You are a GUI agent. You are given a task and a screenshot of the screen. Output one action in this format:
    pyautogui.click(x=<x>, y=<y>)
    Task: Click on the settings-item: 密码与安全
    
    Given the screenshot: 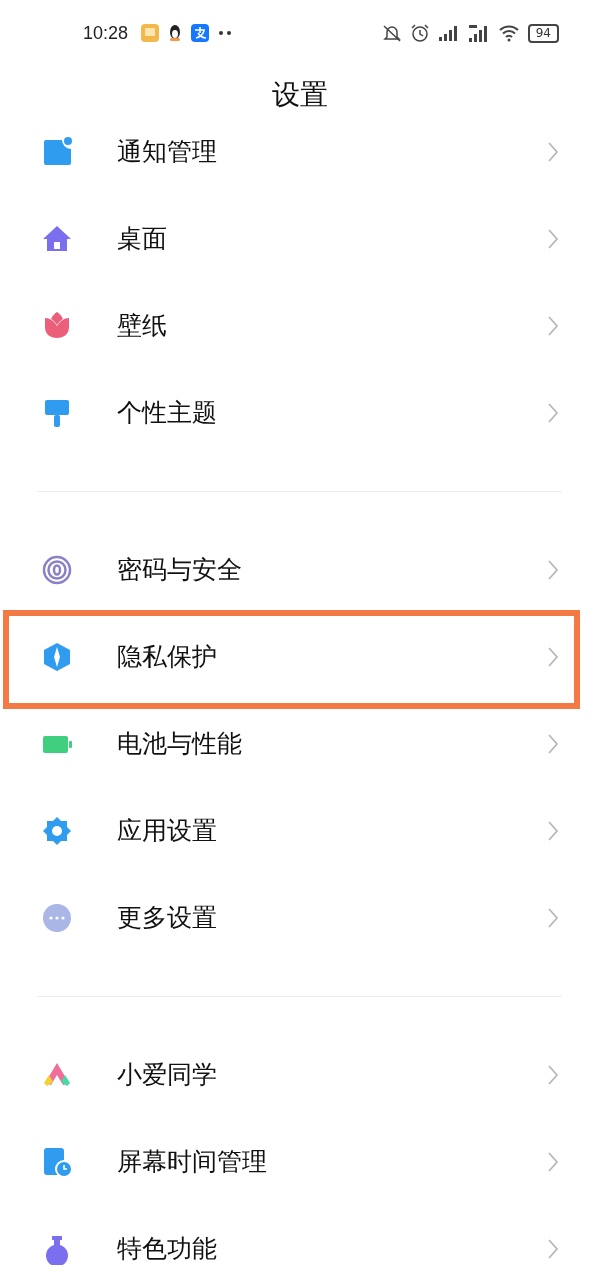 What is the action you would take?
    pyautogui.click(x=299, y=569)
    